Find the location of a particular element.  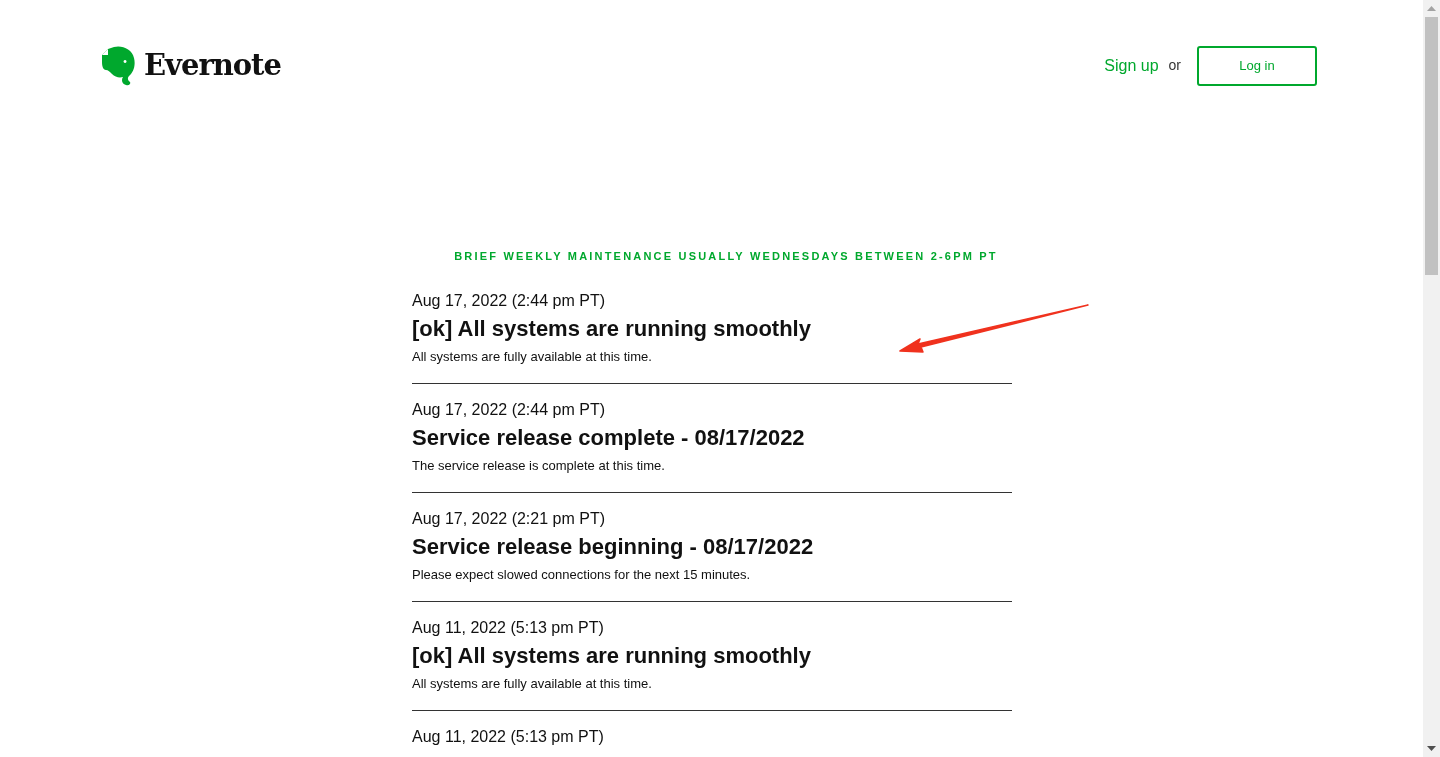

update-description: Please expect slowed connections for the next 15 minutes. is located at coordinates (582, 575).